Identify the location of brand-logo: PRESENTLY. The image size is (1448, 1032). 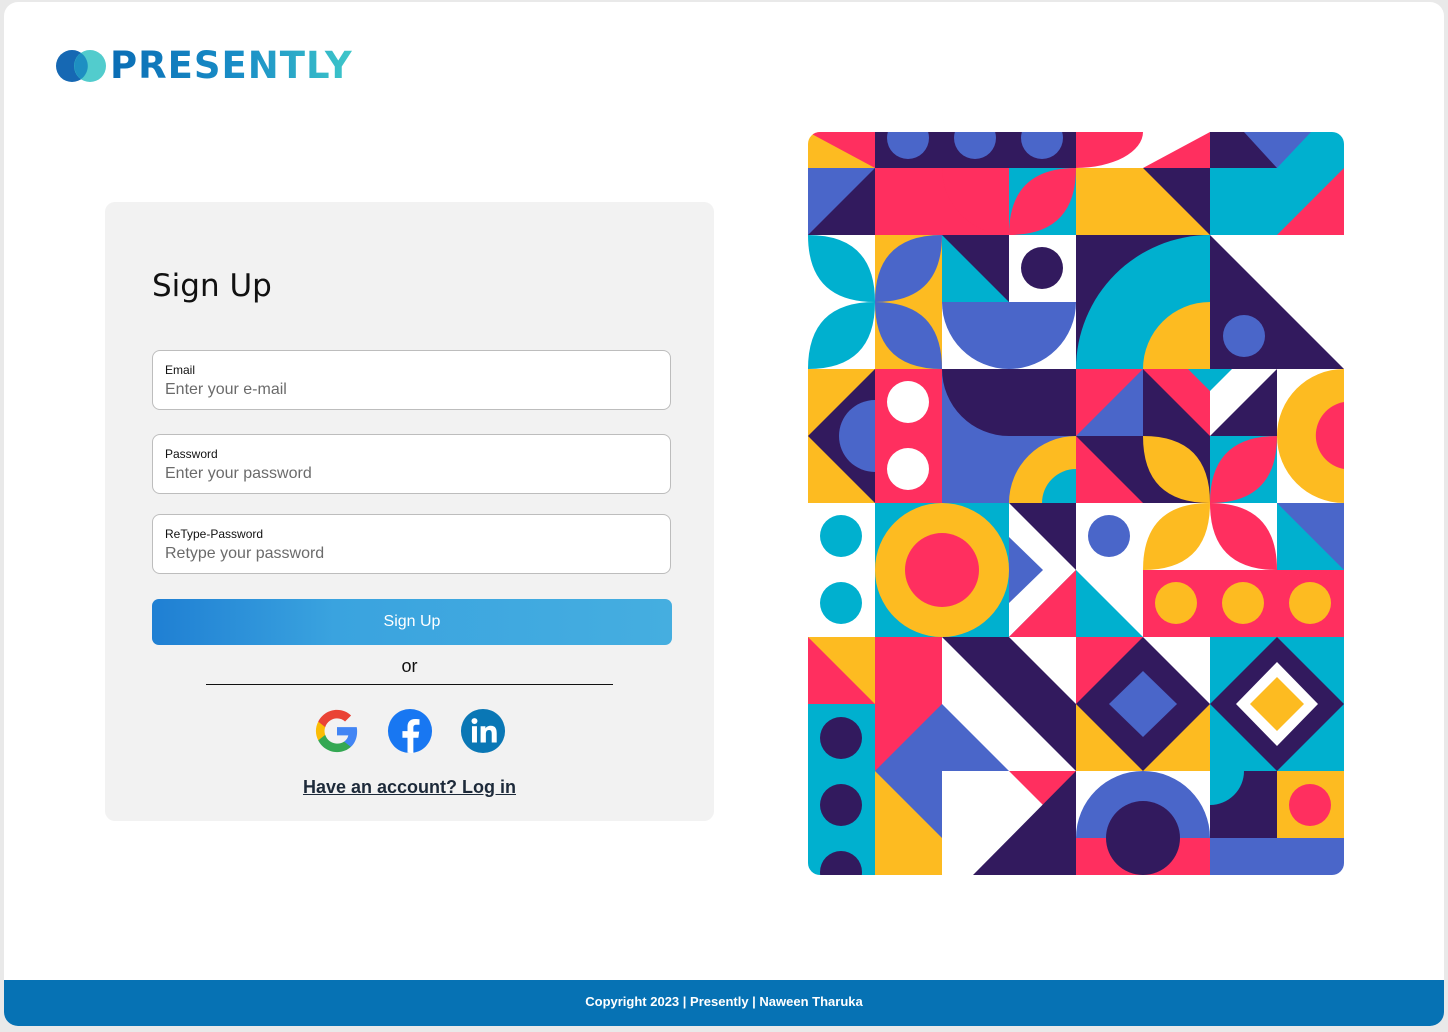
(204, 66).